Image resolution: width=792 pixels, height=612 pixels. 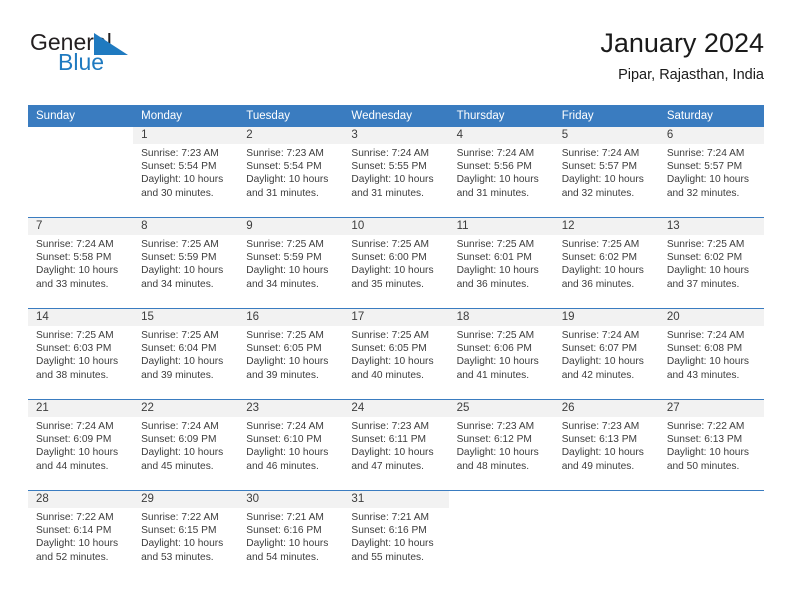 I want to click on sunset-text: Sunset: 6:16 PM, so click(x=389, y=531).